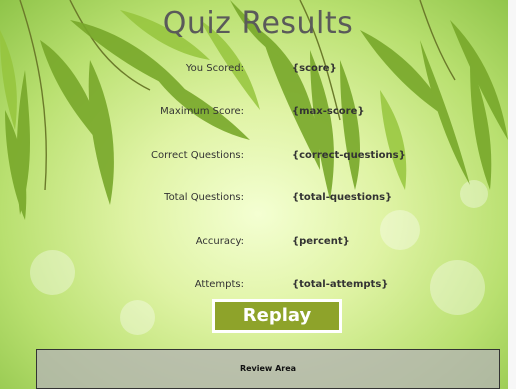  I want to click on result-row-accuracy: Accuracy: {percent}, so click(258, 244).